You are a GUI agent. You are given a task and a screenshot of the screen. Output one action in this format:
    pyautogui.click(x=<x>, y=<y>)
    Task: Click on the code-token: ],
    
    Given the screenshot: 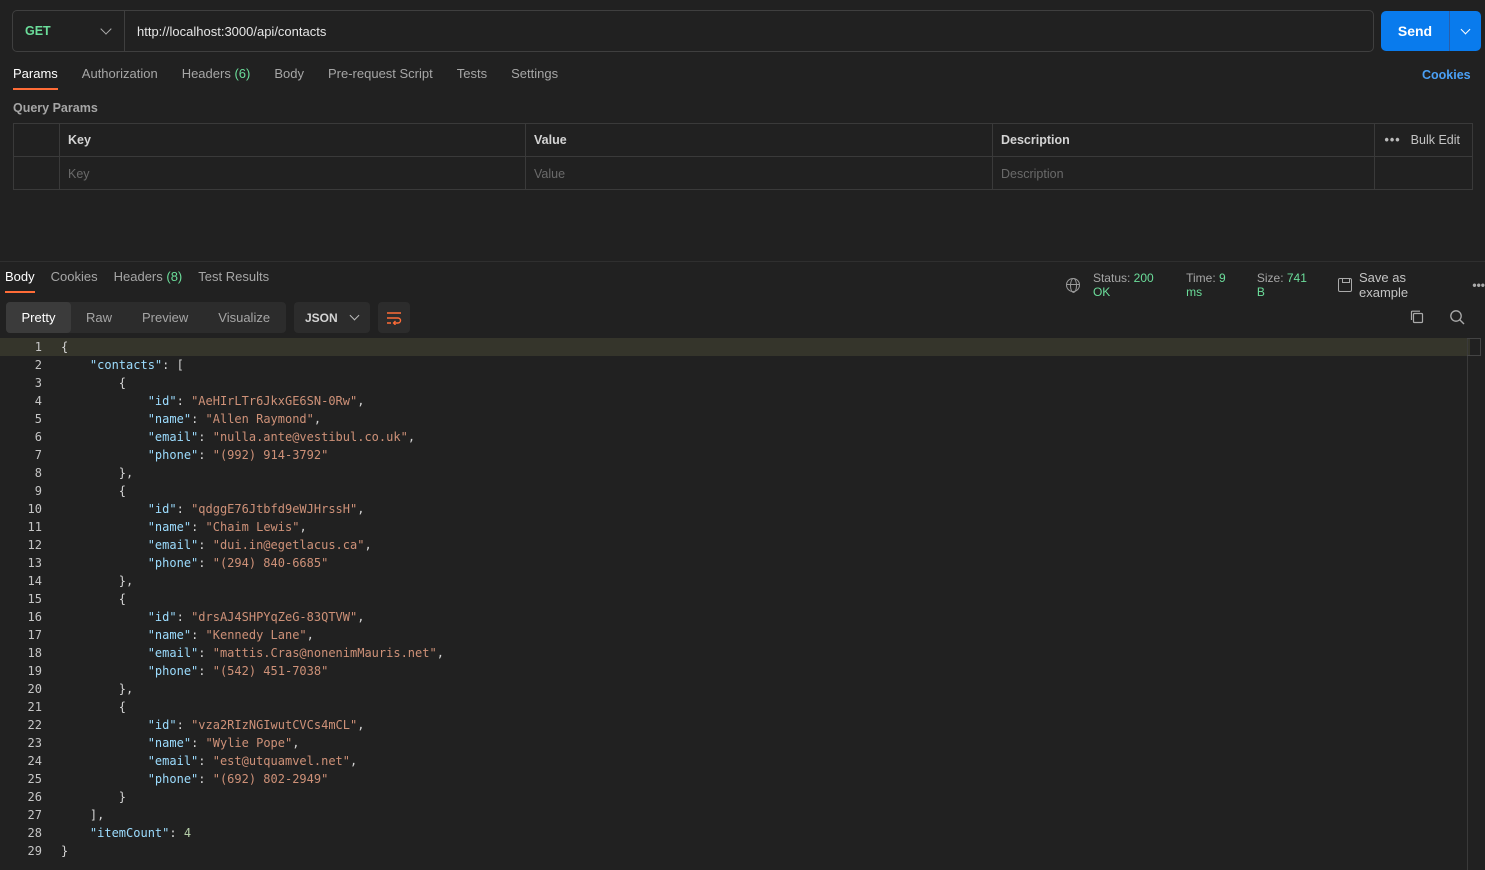 What is the action you would take?
    pyautogui.click(x=83, y=815)
    